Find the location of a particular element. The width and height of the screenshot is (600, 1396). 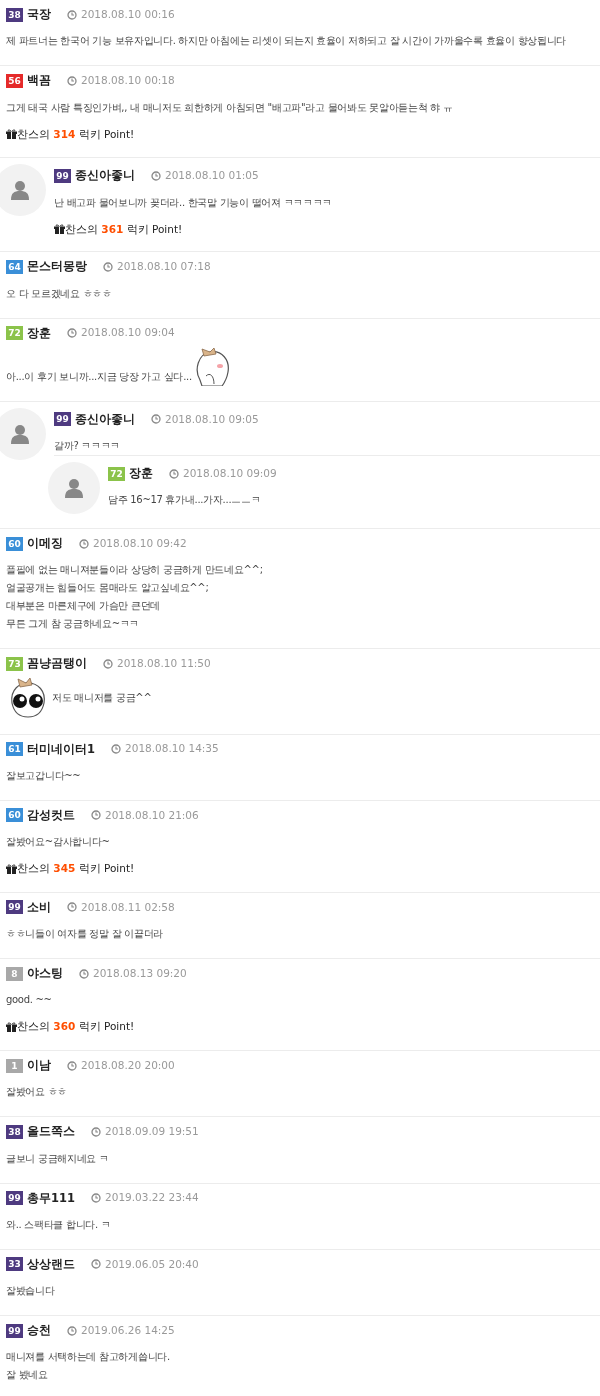

level-badge: 64 is located at coordinates (14, 266).